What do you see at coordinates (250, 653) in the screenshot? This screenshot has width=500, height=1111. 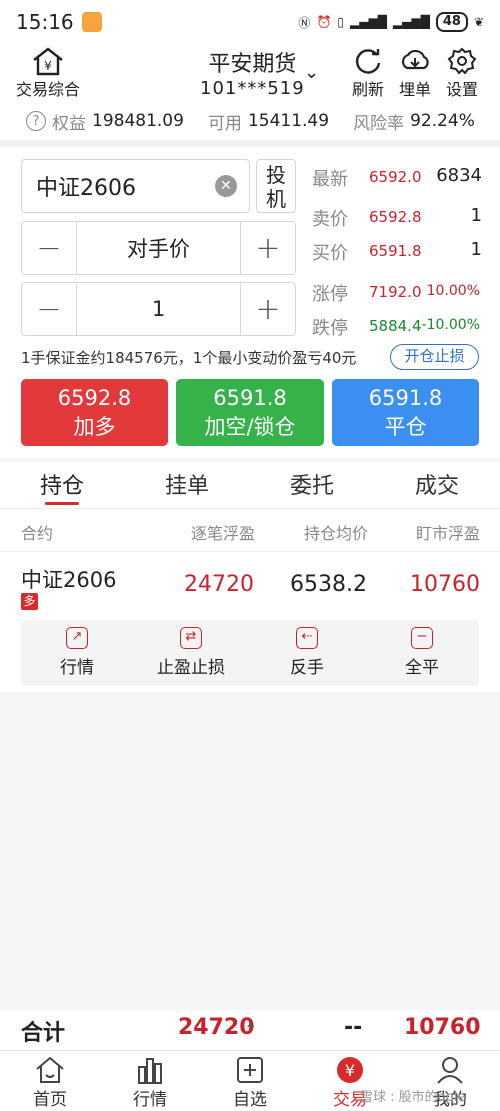 I see `row-actions: ↗ 行情 ⇄ 止盈止损 ⇠ 反手 − 全平` at bounding box center [250, 653].